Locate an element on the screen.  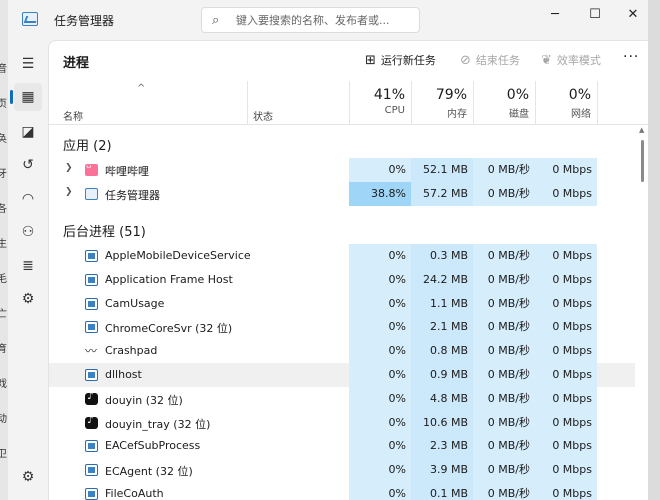
settings-nav: ⚙ is located at coordinates (28, 477).